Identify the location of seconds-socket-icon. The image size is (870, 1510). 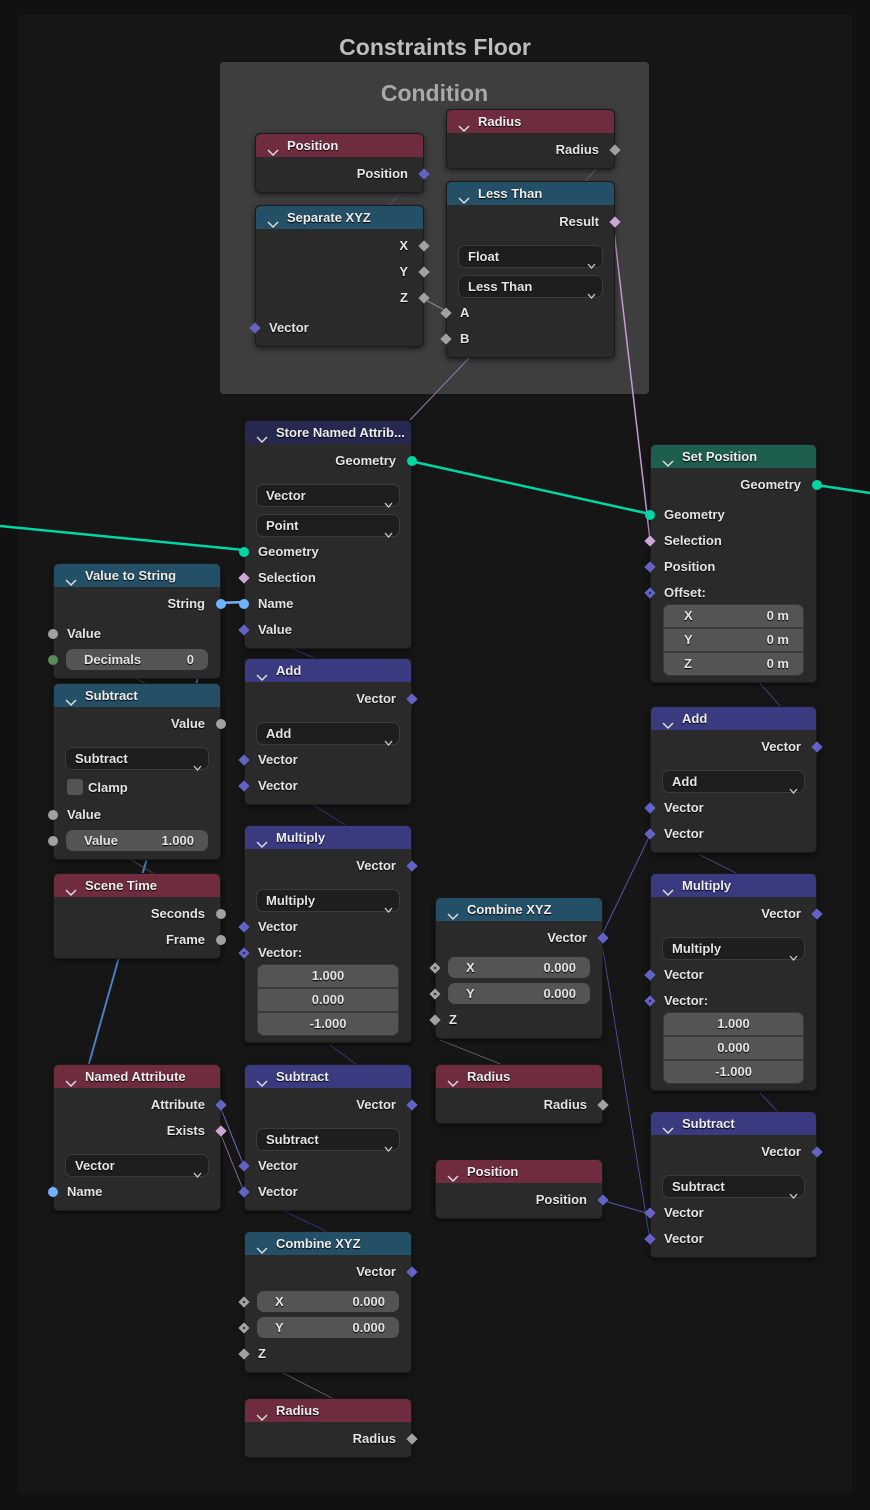
(221, 914).